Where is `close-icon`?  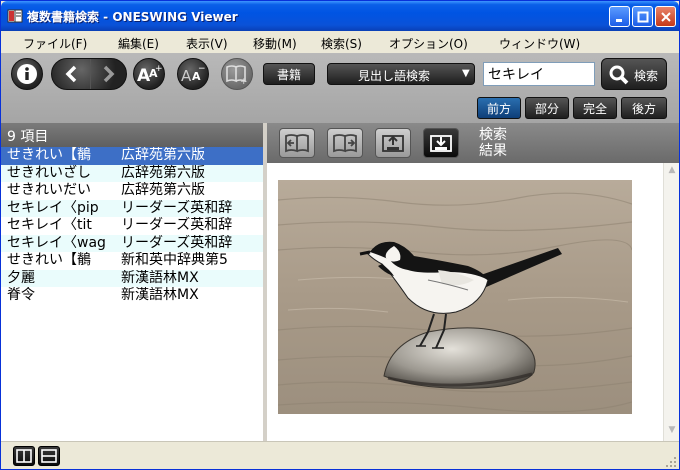 close-icon is located at coordinates (665, 16).